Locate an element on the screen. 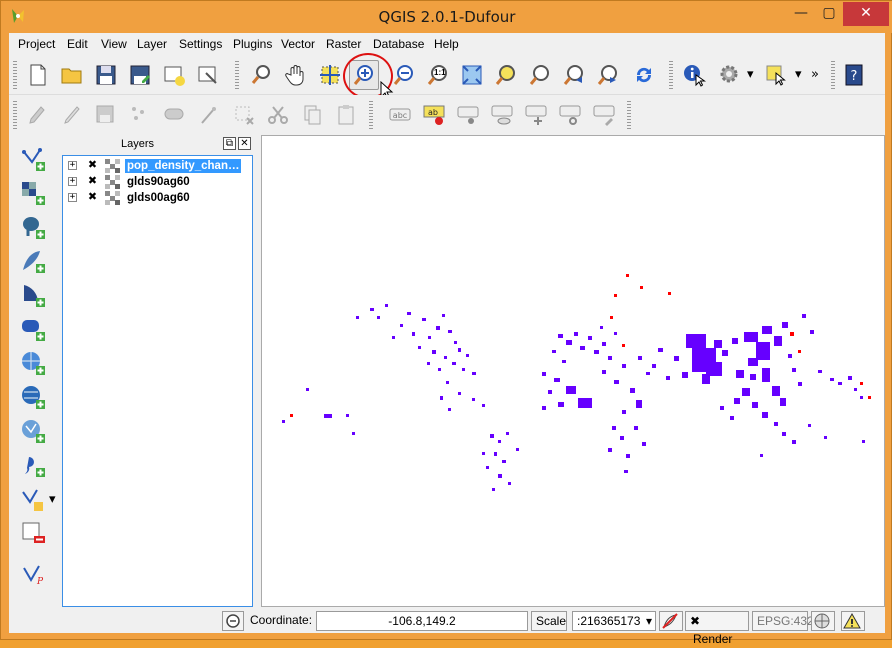 The width and height of the screenshot is (892, 648). toolbar-overflow-button: » is located at coordinates (815, 74).